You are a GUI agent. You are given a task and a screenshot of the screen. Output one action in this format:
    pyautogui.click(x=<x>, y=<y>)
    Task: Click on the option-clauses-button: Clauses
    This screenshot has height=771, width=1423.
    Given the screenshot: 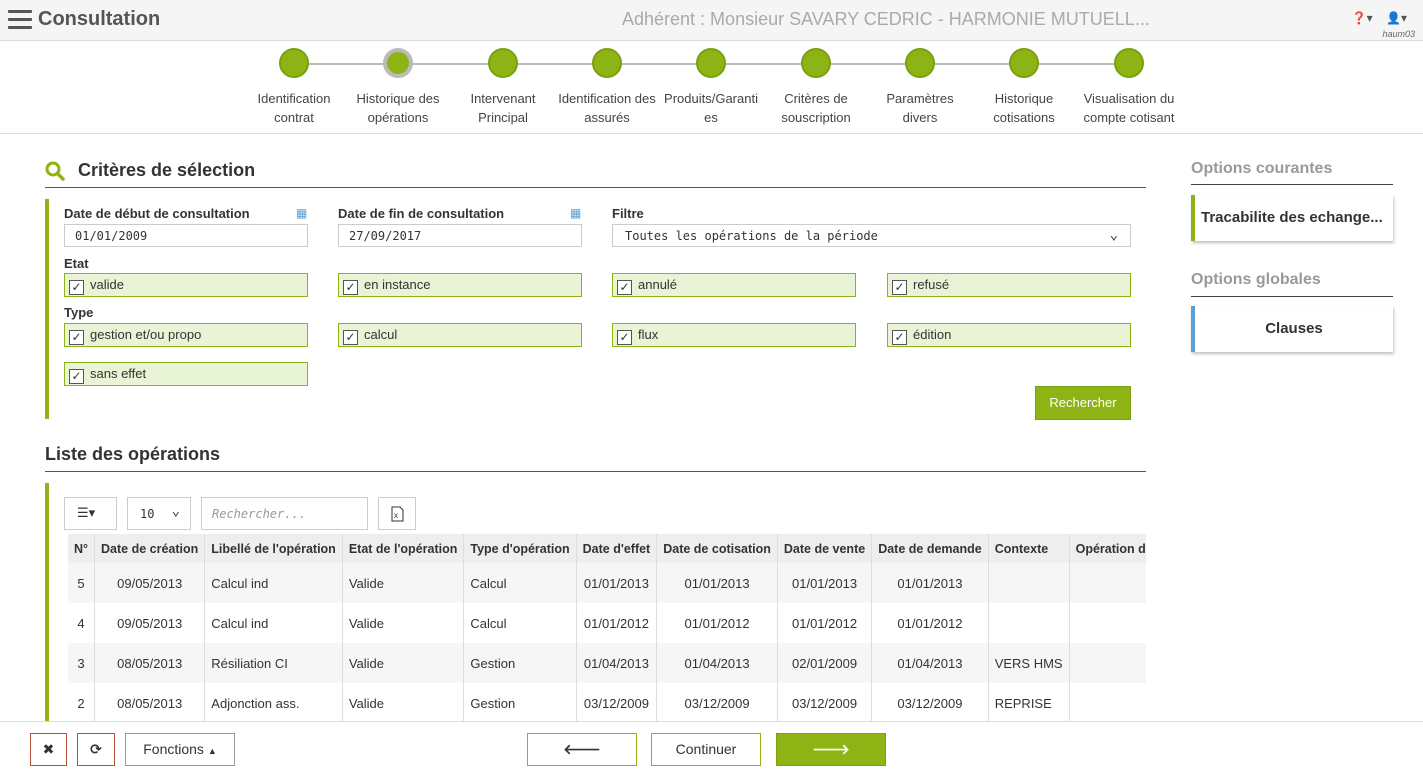 What is the action you would take?
    pyautogui.click(x=1292, y=329)
    